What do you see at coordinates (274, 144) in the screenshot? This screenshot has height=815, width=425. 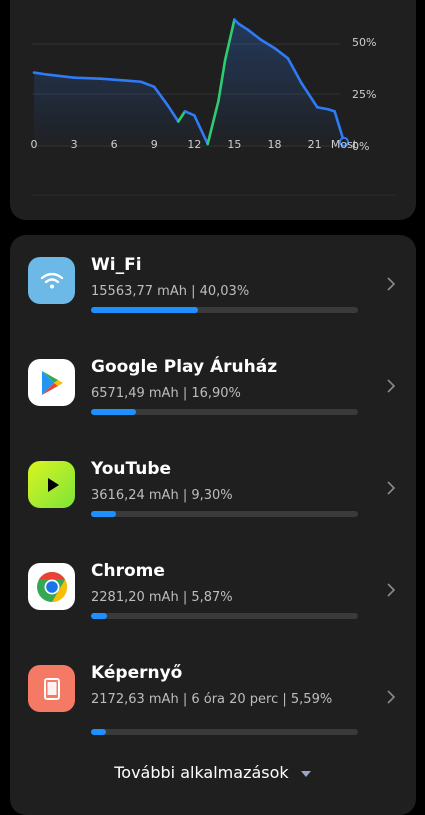 I see `x-tick-label: 18` at bounding box center [274, 144].